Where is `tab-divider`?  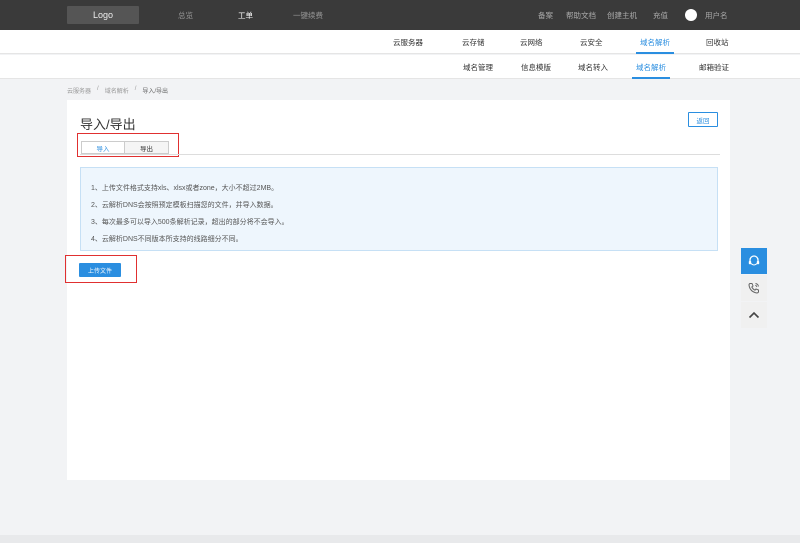
tab-divider is located at coordinates (400, 154).